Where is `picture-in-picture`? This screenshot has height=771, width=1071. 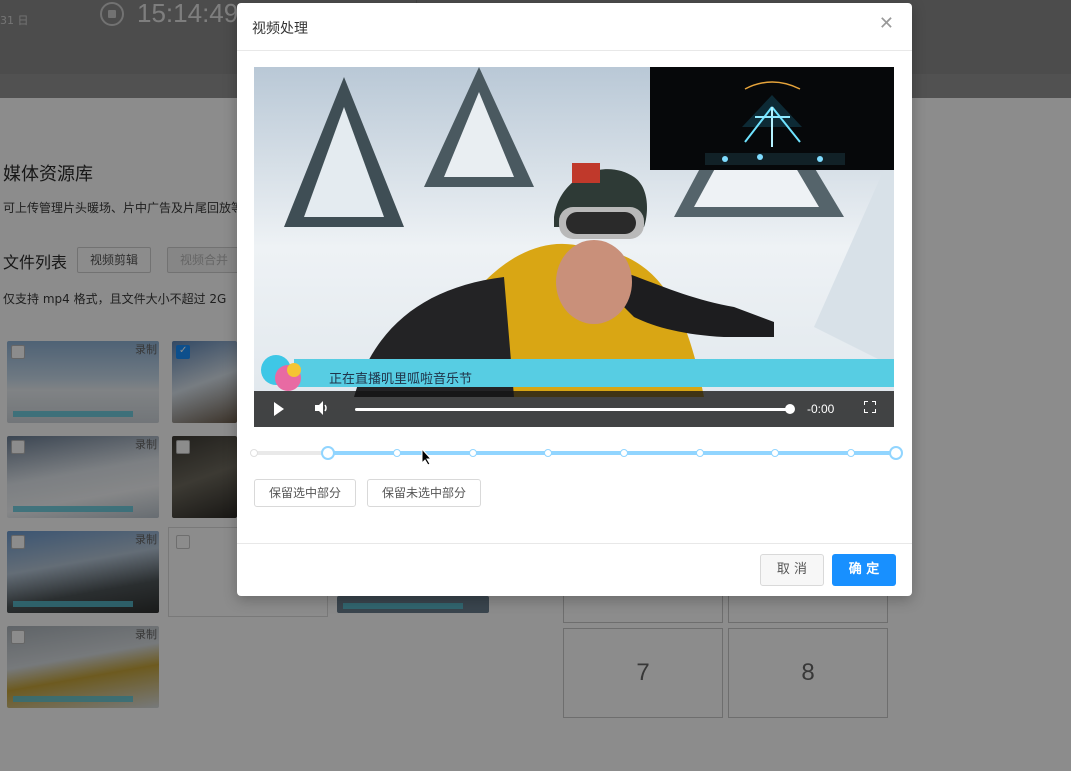 picture-in-picture is located at coordinates (772, 118).